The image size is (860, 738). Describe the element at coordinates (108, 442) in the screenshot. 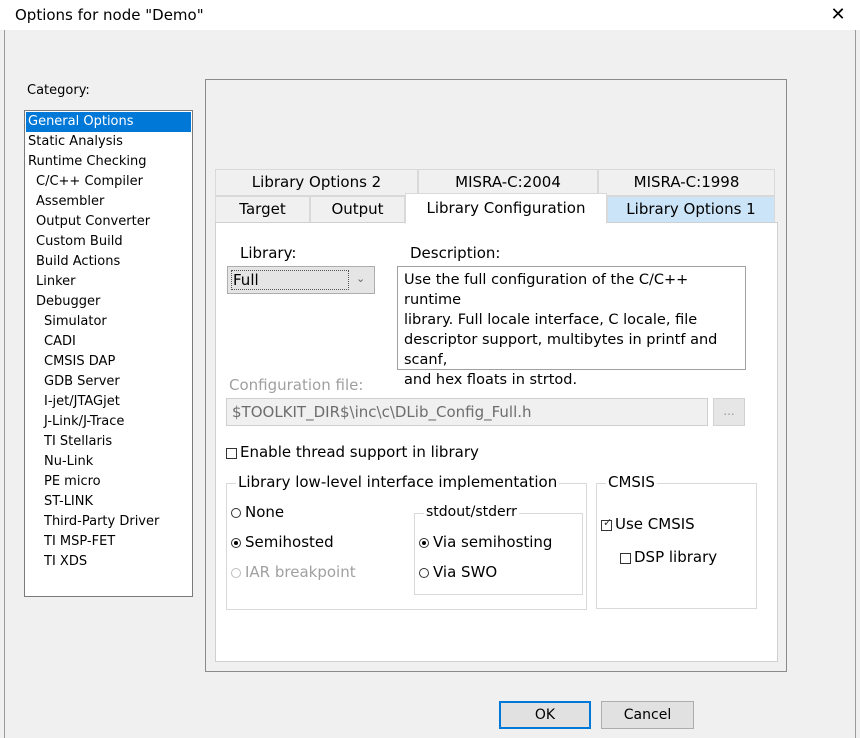

I see `category-item: TI Stellaris` at that location.